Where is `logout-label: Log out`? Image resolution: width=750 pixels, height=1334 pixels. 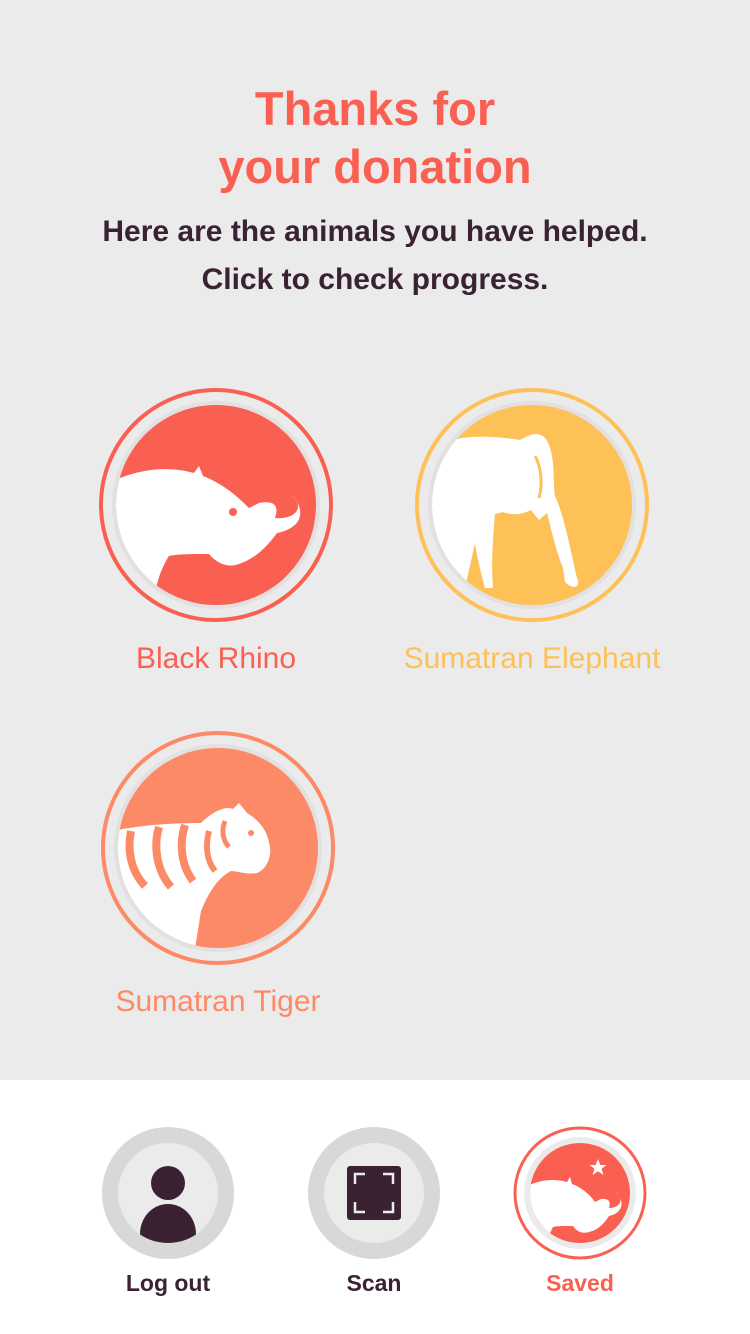 logout-label: Log out is located at coordinates (168, 1283).